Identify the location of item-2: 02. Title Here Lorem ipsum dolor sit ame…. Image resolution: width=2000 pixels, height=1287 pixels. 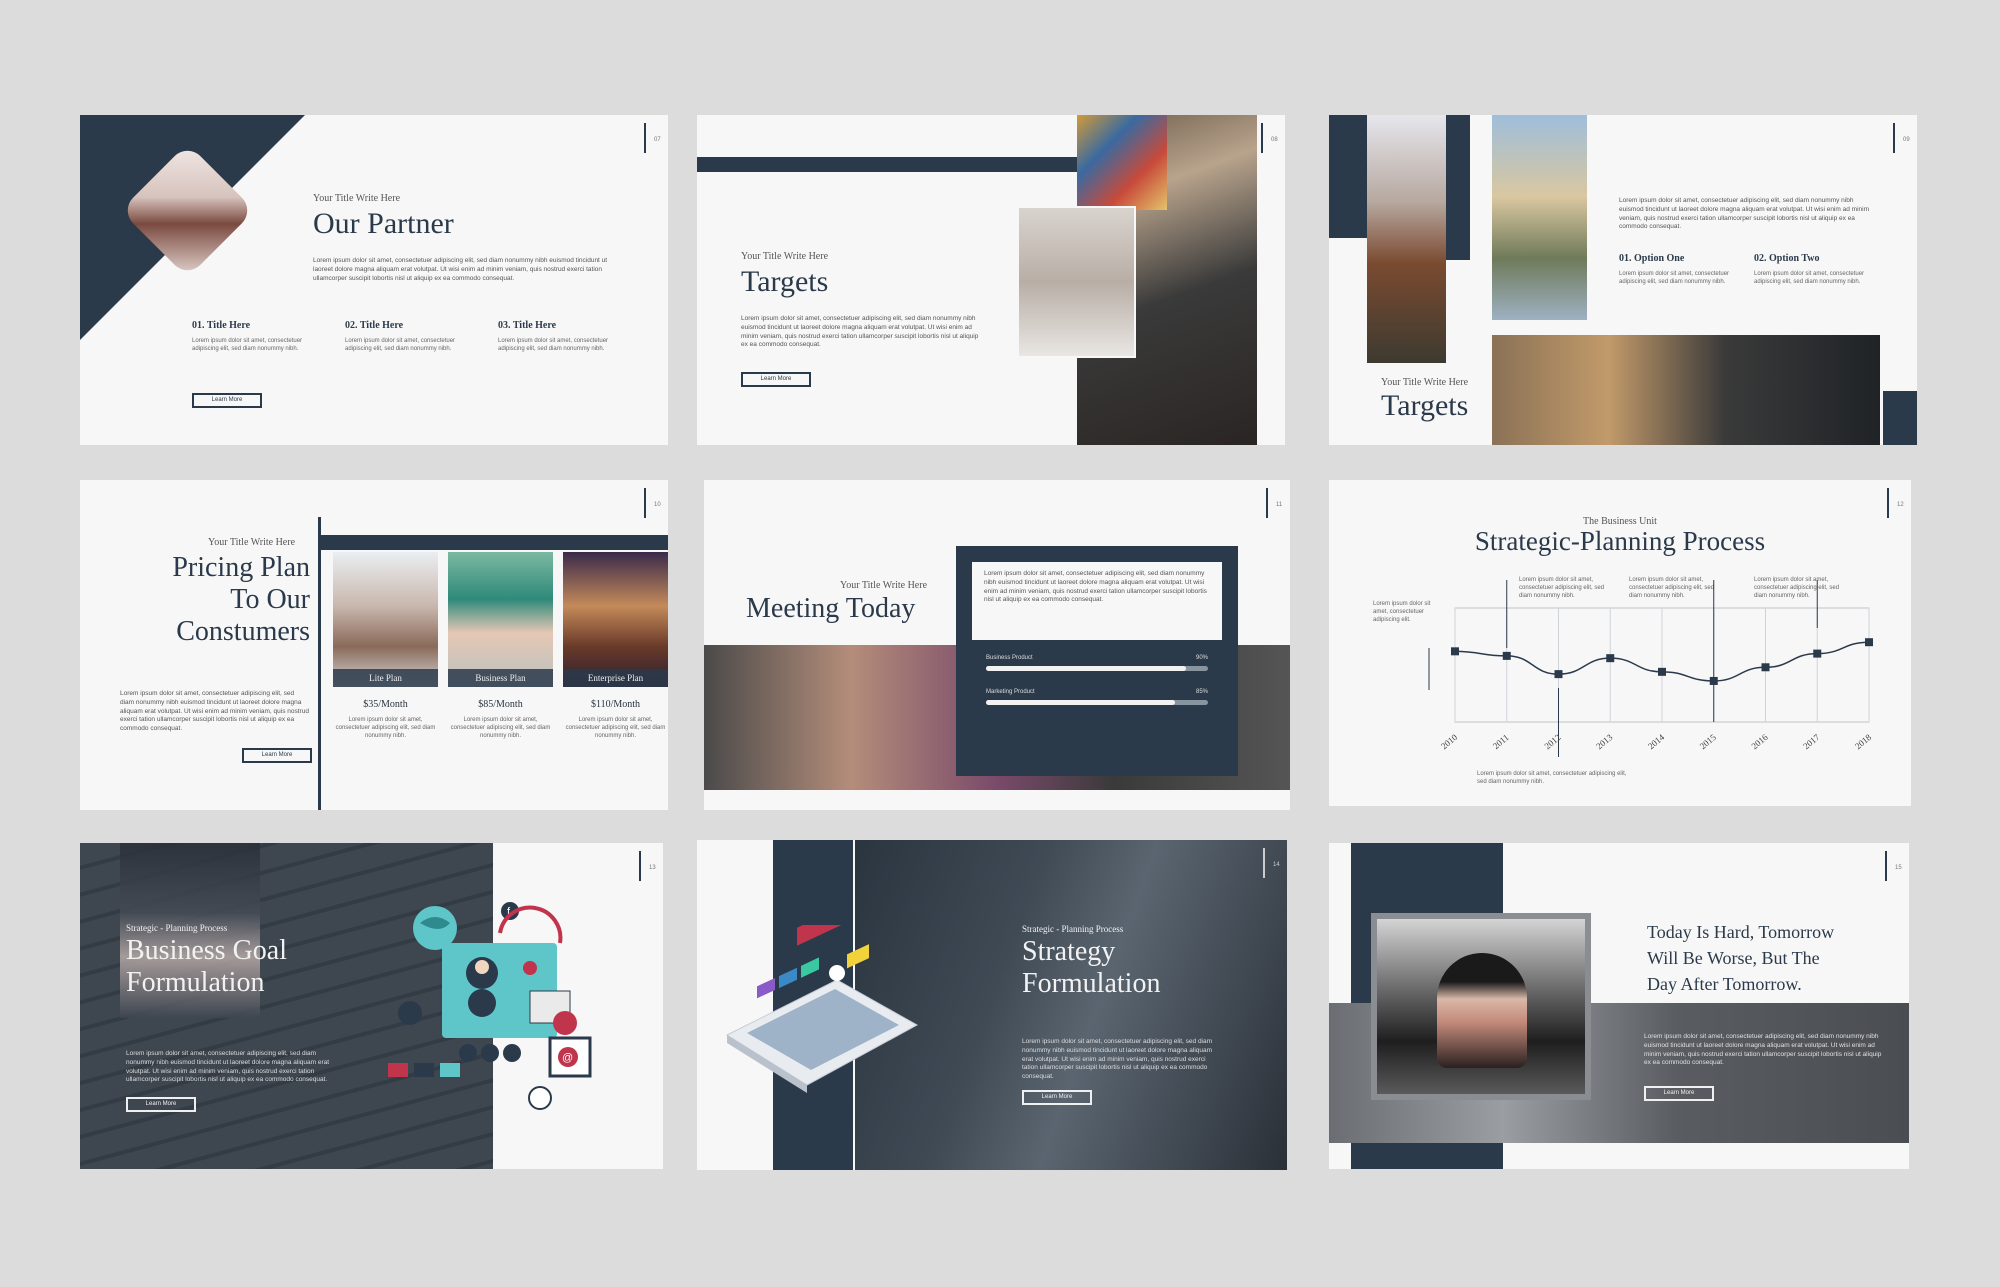
(400, 336).